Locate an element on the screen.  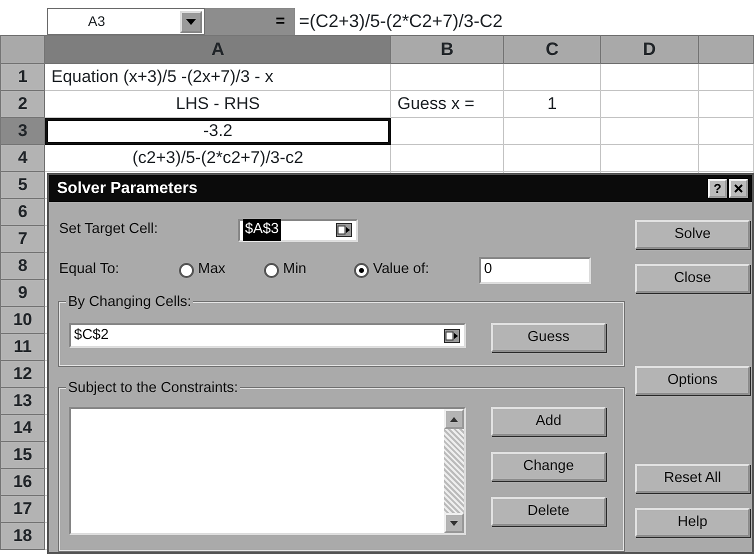
dialog-button: Help is located at coordinates (692, 522).